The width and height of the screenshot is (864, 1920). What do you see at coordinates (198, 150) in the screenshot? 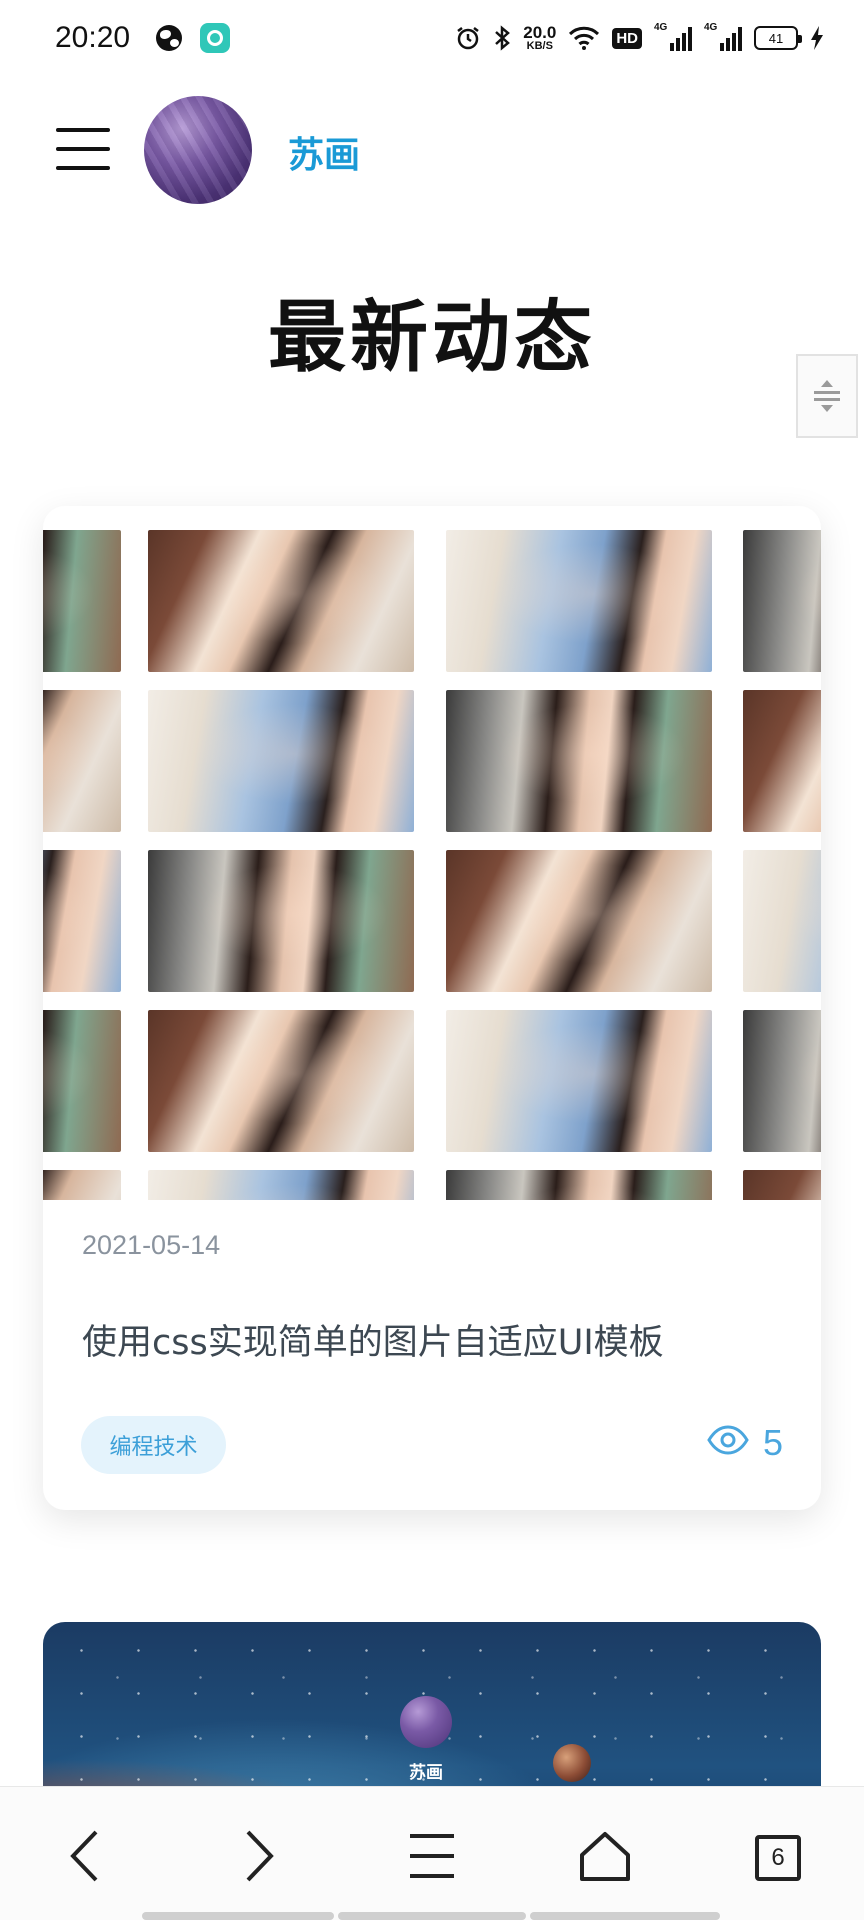
I see `avatar` at bounding box center [198, 150].